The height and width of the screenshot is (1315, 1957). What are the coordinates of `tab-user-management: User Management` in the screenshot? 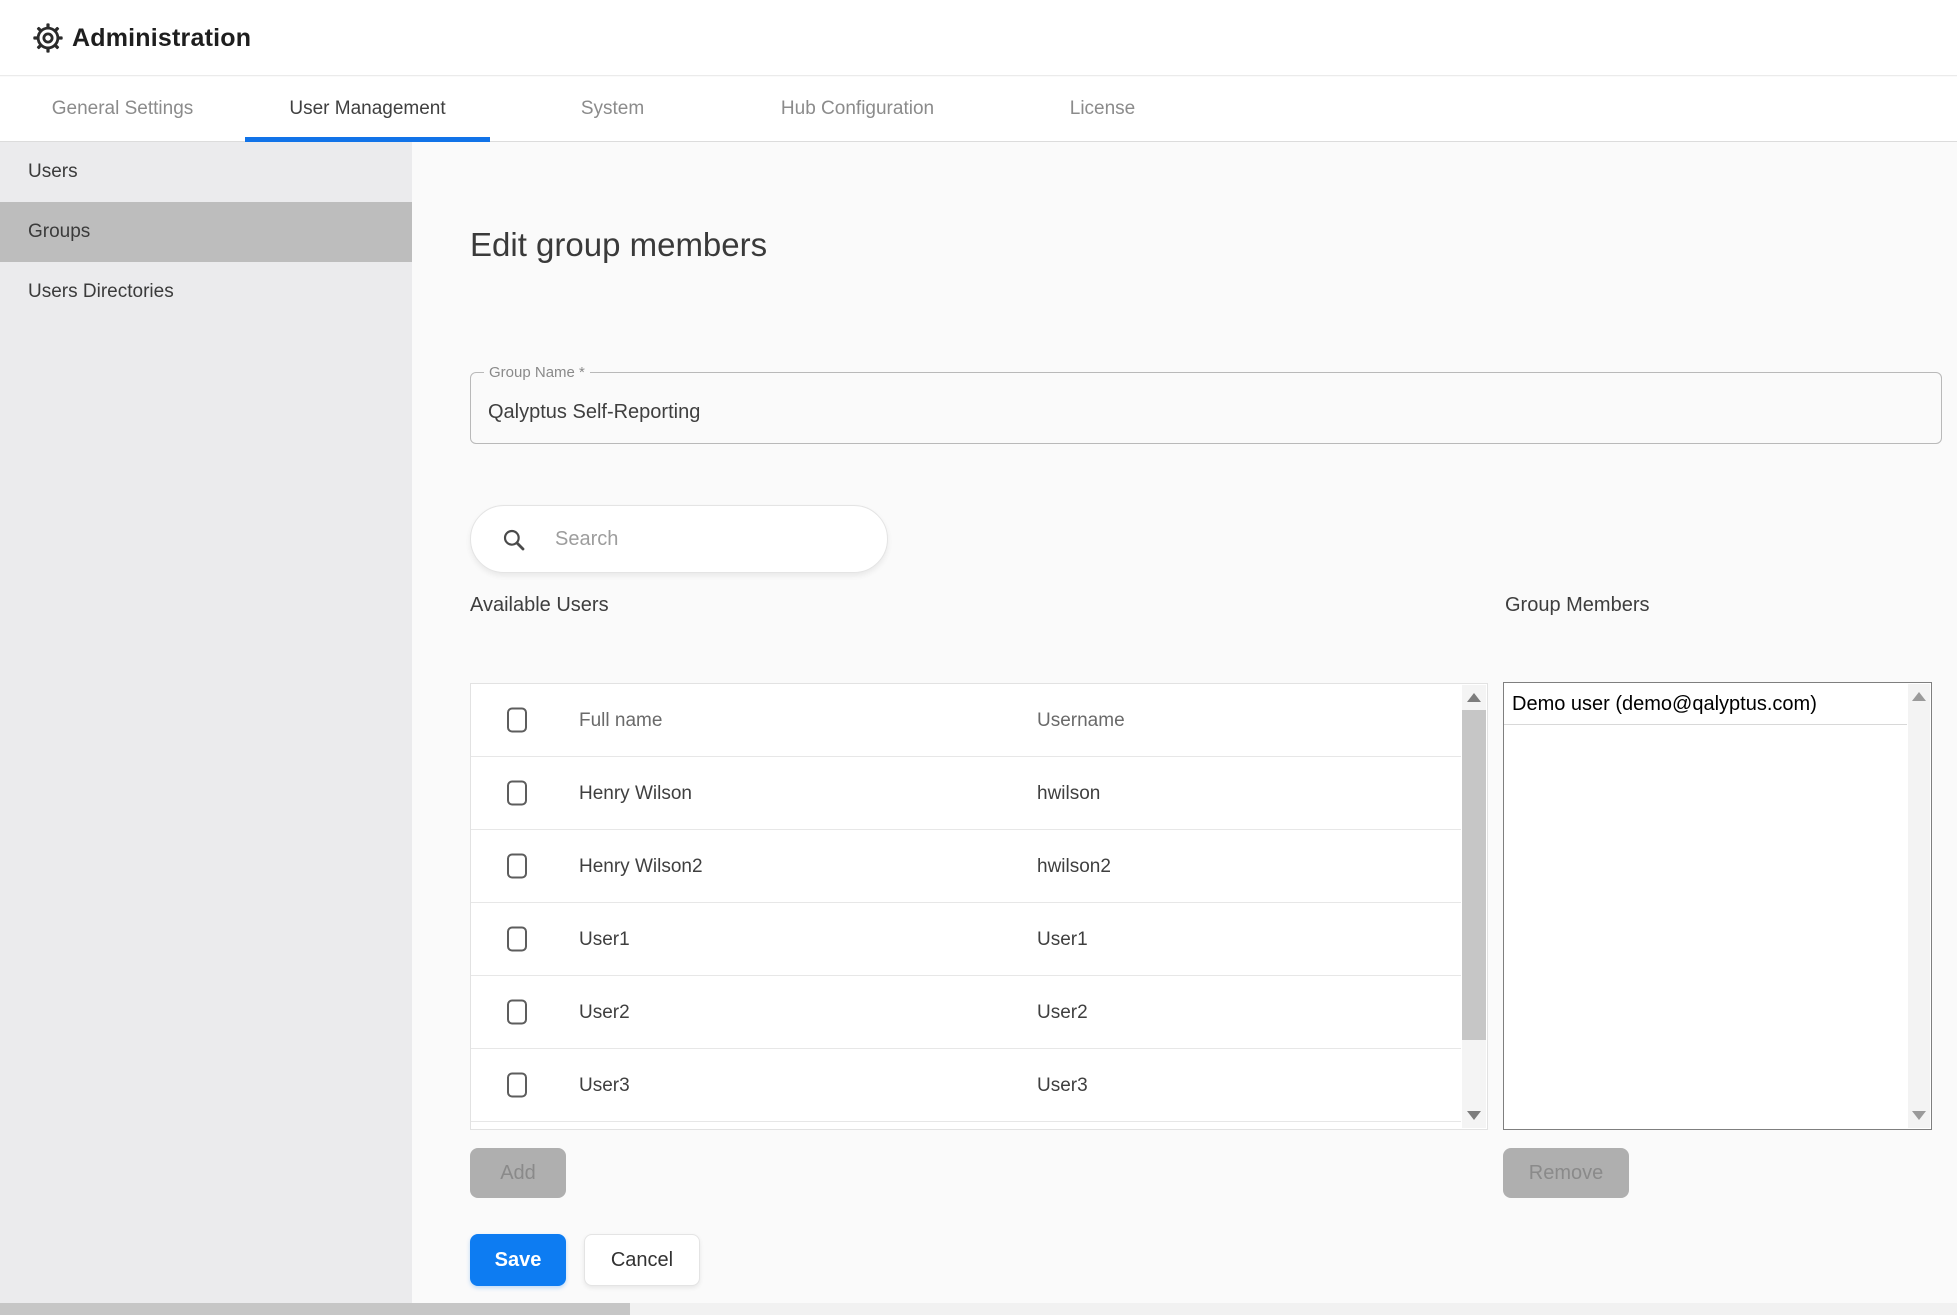 It's located at (367, 109).